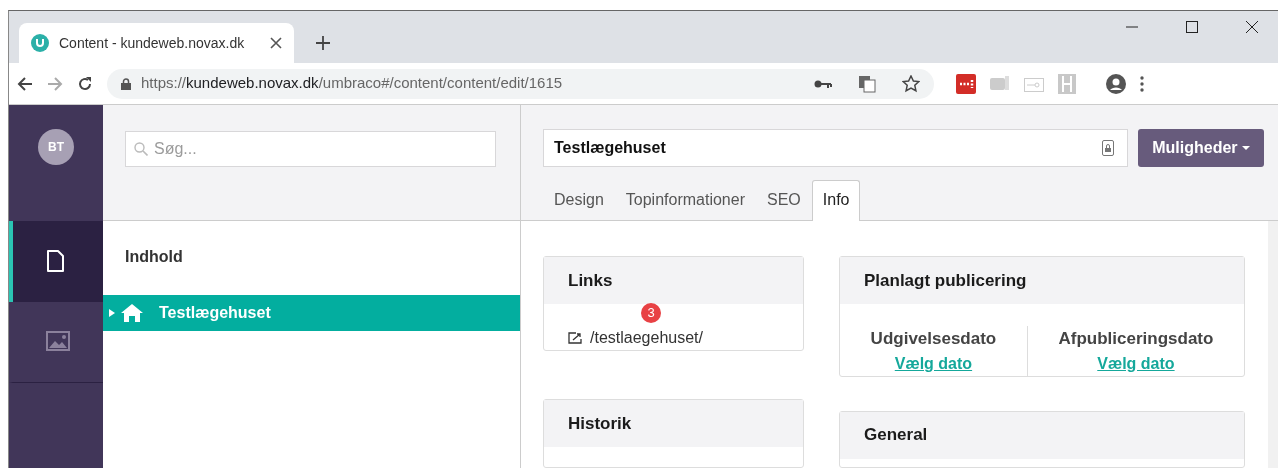 This screenshot has width=1278, height=468. I want to click on maximize-icon, so click(1192, 27).